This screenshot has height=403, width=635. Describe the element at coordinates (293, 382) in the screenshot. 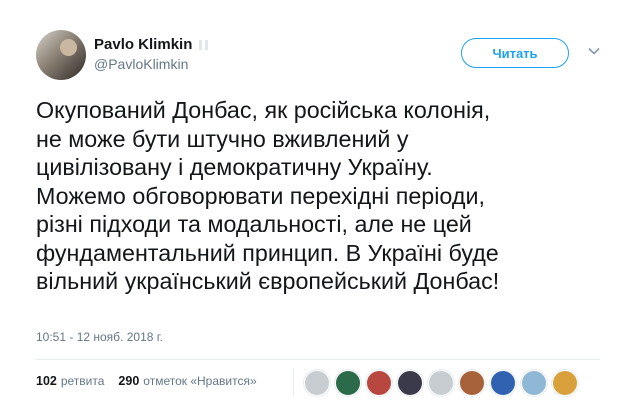

I see `stats-divider` at that location.